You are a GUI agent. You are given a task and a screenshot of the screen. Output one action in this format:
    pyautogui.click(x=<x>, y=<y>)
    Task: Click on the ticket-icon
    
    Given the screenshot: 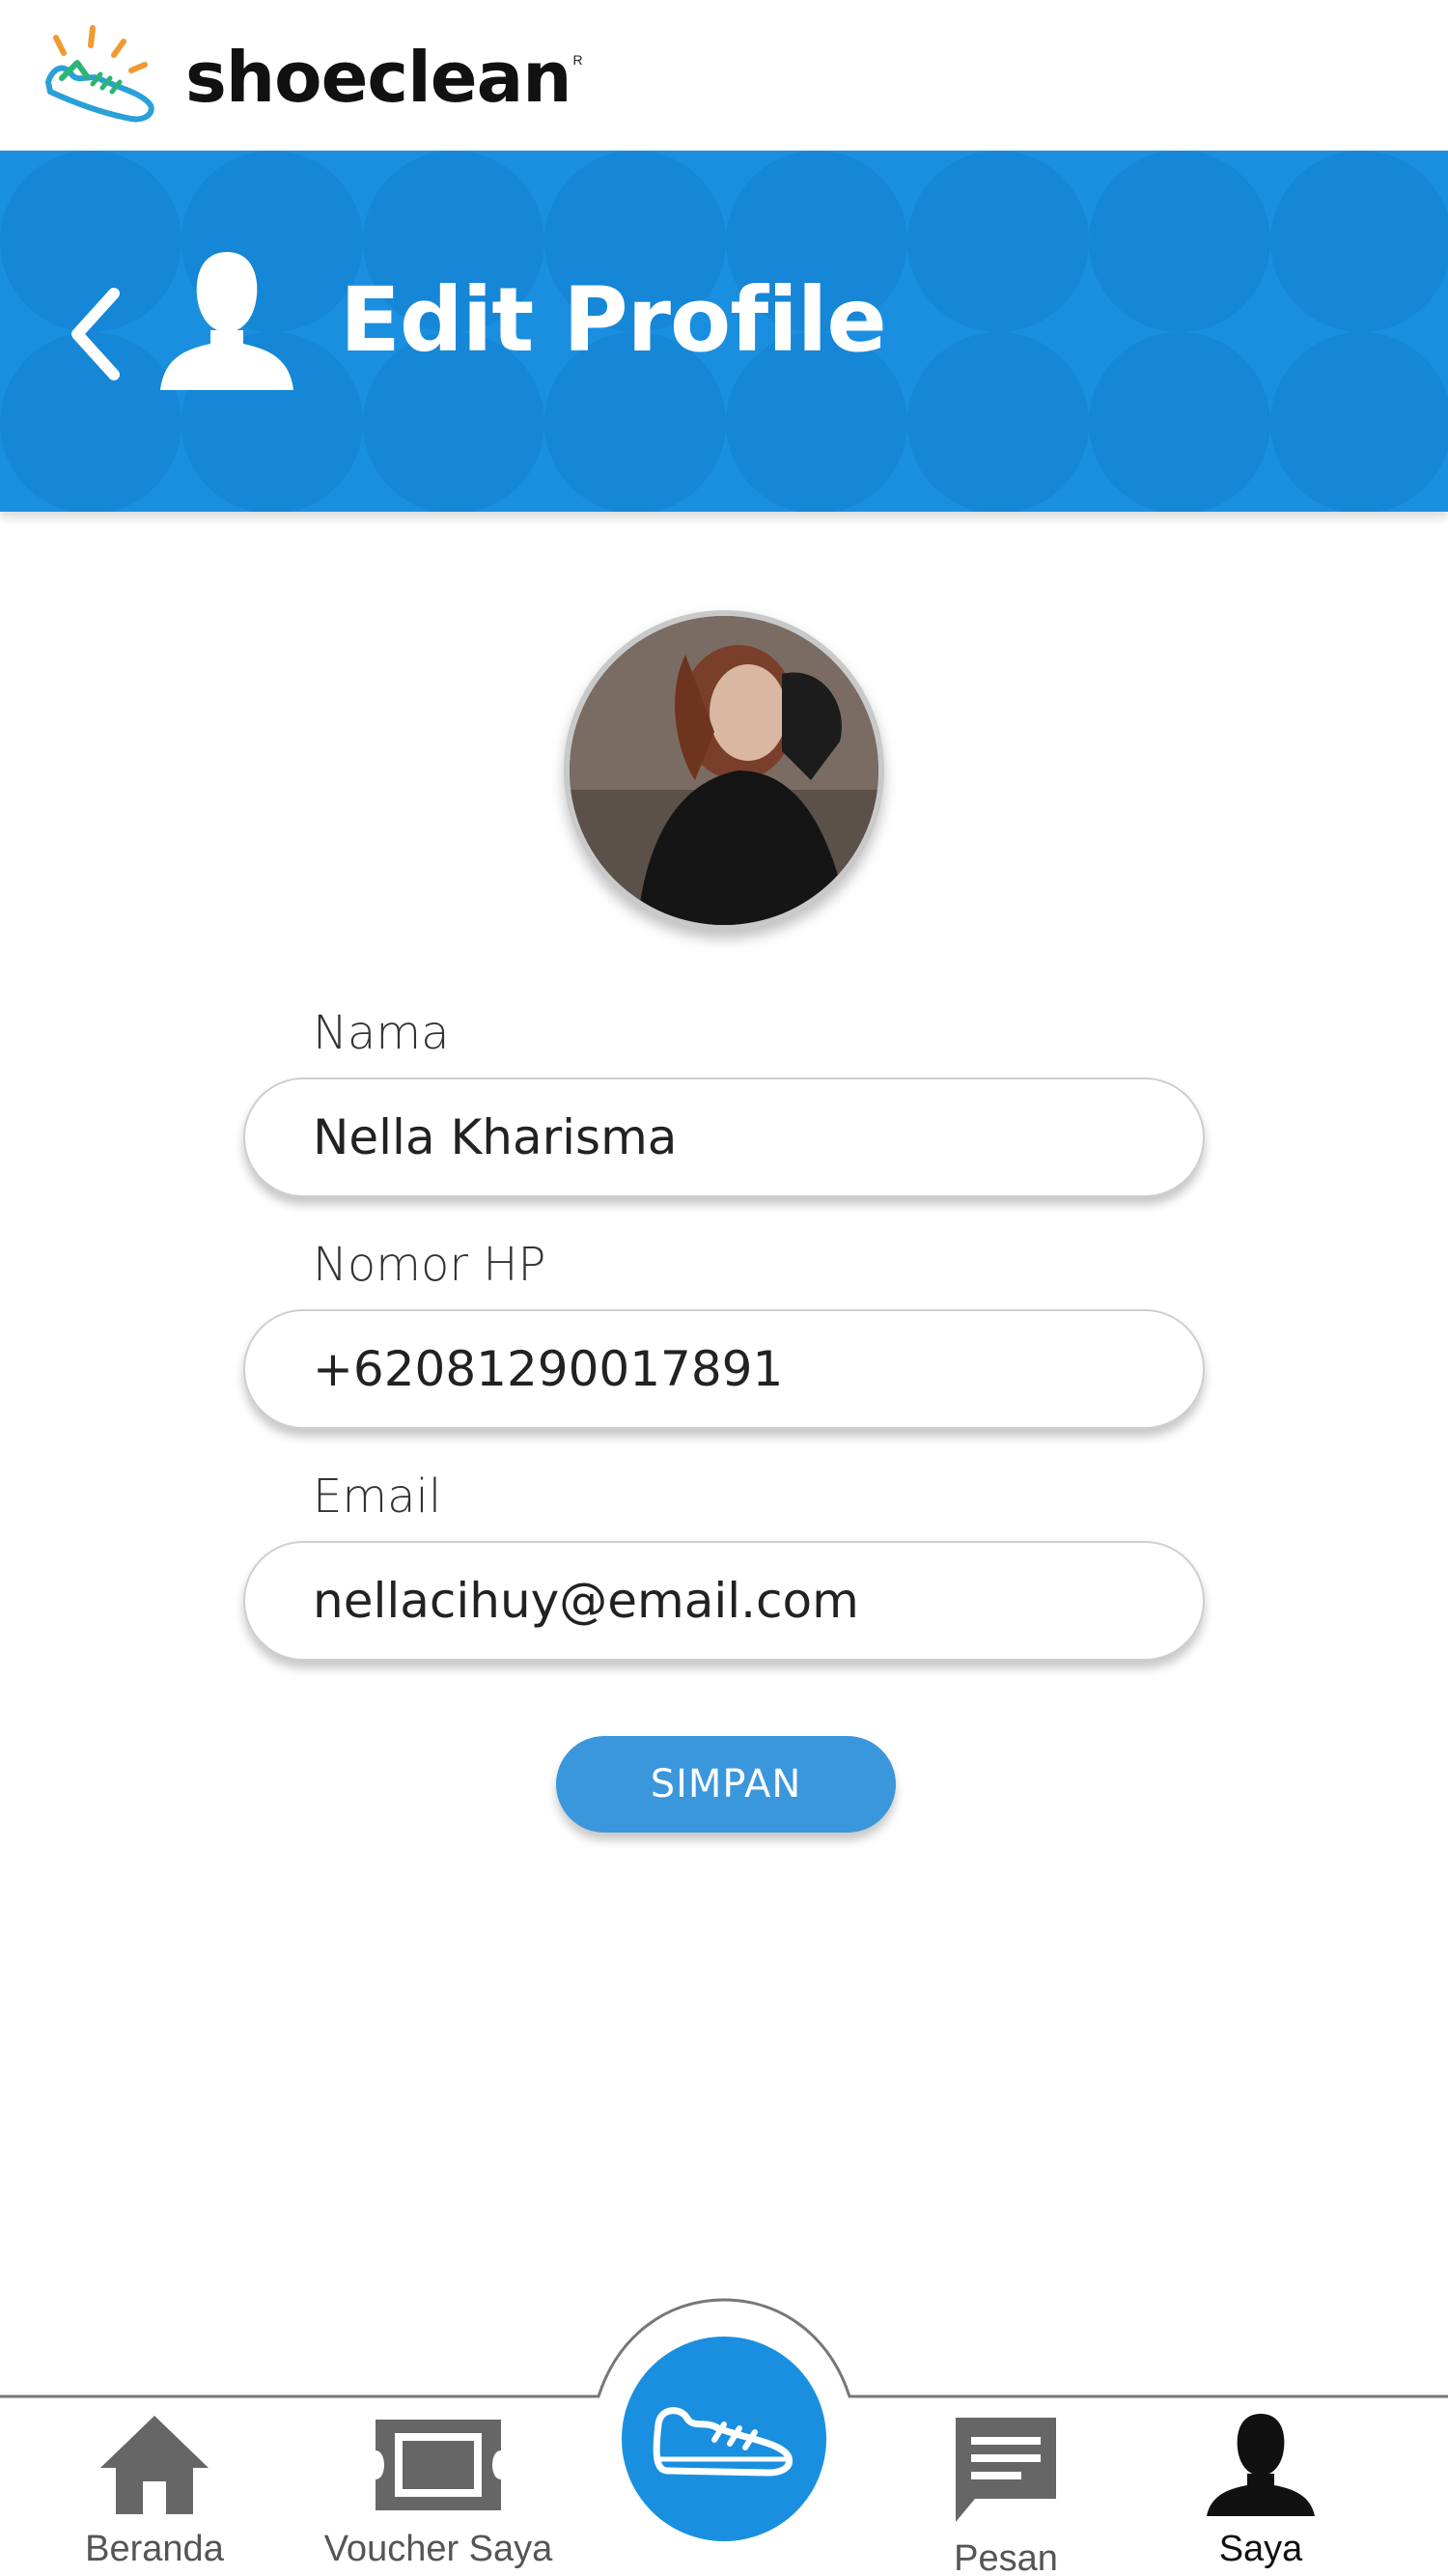 What is the action you would take?
    pyautogui.click(x=439, y=2465)
    